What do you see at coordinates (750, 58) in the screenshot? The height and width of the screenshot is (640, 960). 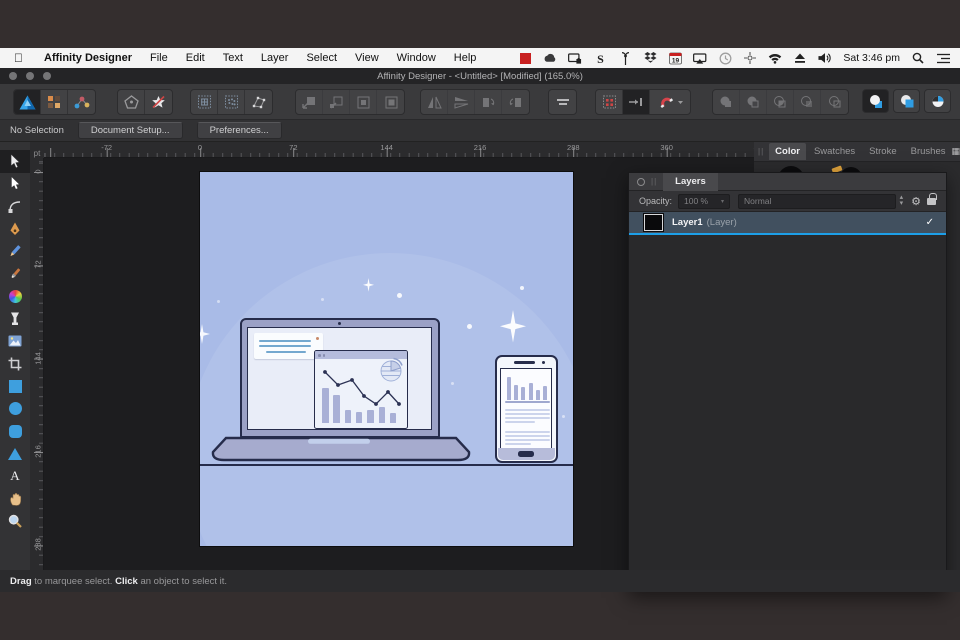 I see `accessibility-icon` at bounding box center [750, 58].